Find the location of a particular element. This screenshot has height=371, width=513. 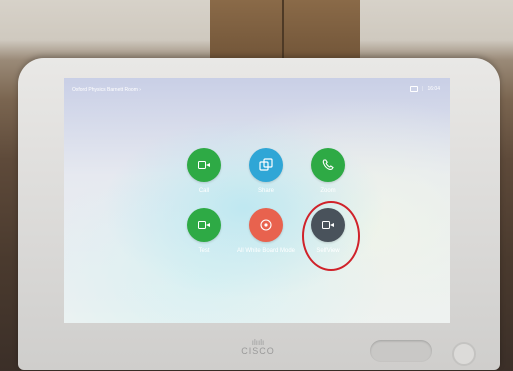

test-tile: Test is located at coordinates (204, 231).